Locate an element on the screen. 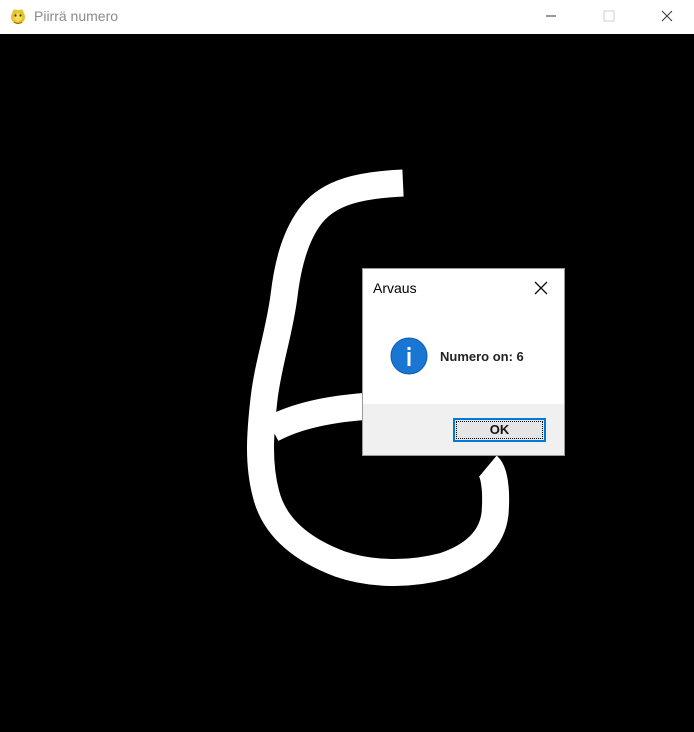 This screenshot has height=732, width=694. maximize-button is located at coordinates (609, 16).